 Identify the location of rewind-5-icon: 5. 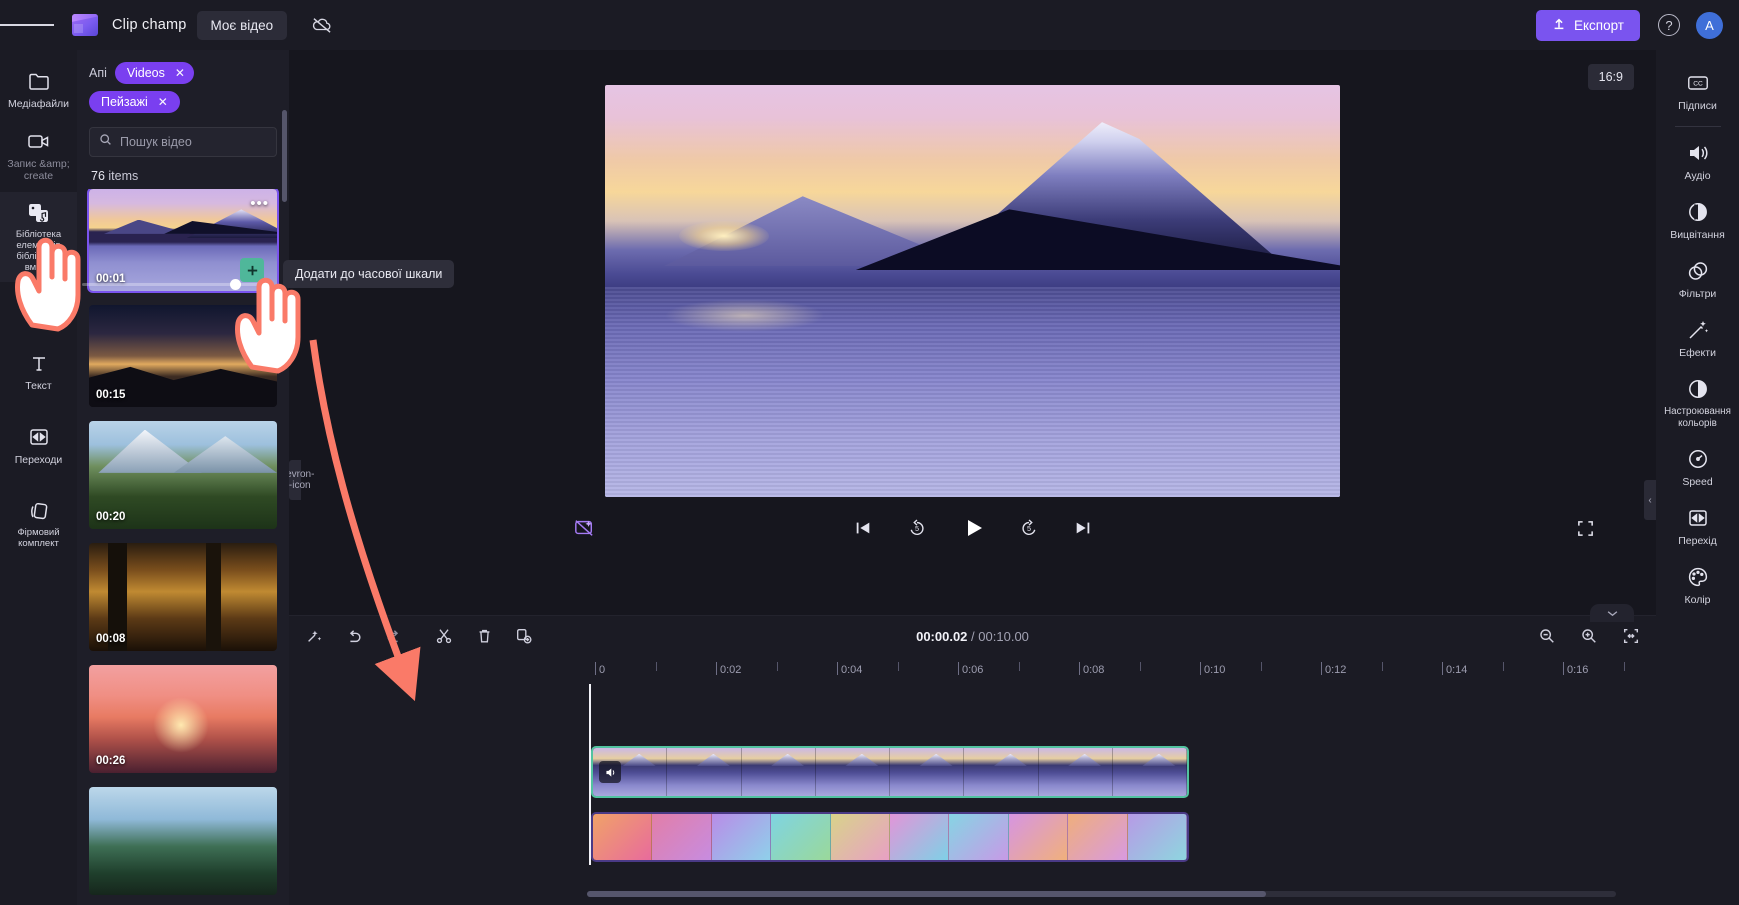
(917, 528).